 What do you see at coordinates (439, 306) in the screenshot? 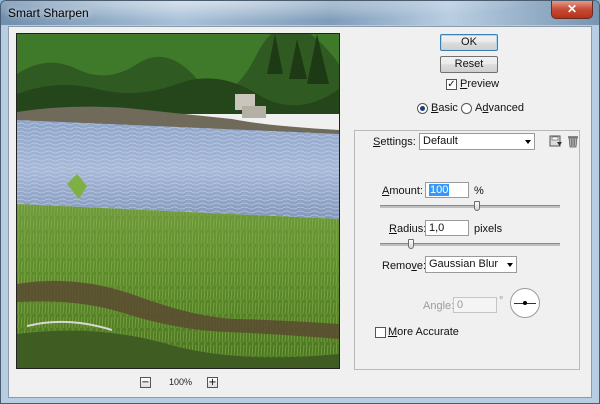
I see `angle-label: Angle:` at bounding box center [439, 306].